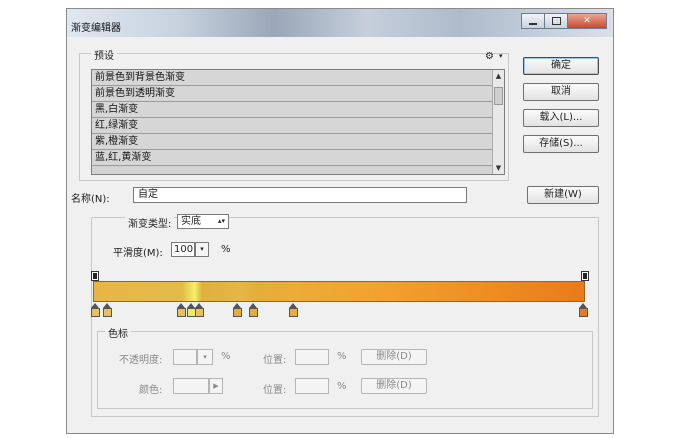  What do you see at coordinates (298, 126) in the screenshot?
I see `list-item: 红,绿渐变` at bounding box center [298, 126].